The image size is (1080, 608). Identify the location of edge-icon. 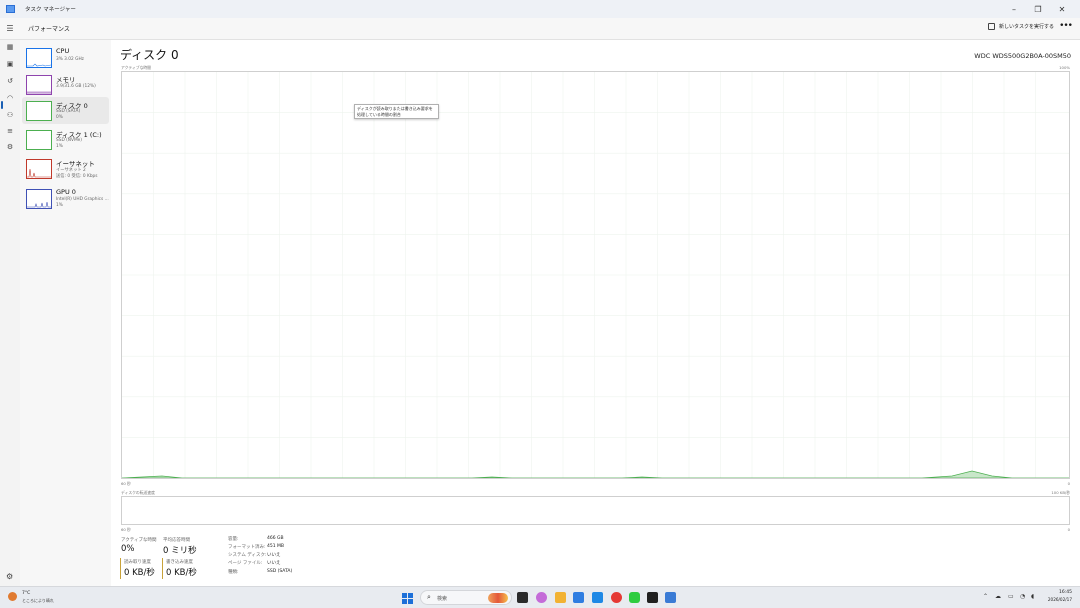
(597, 597).